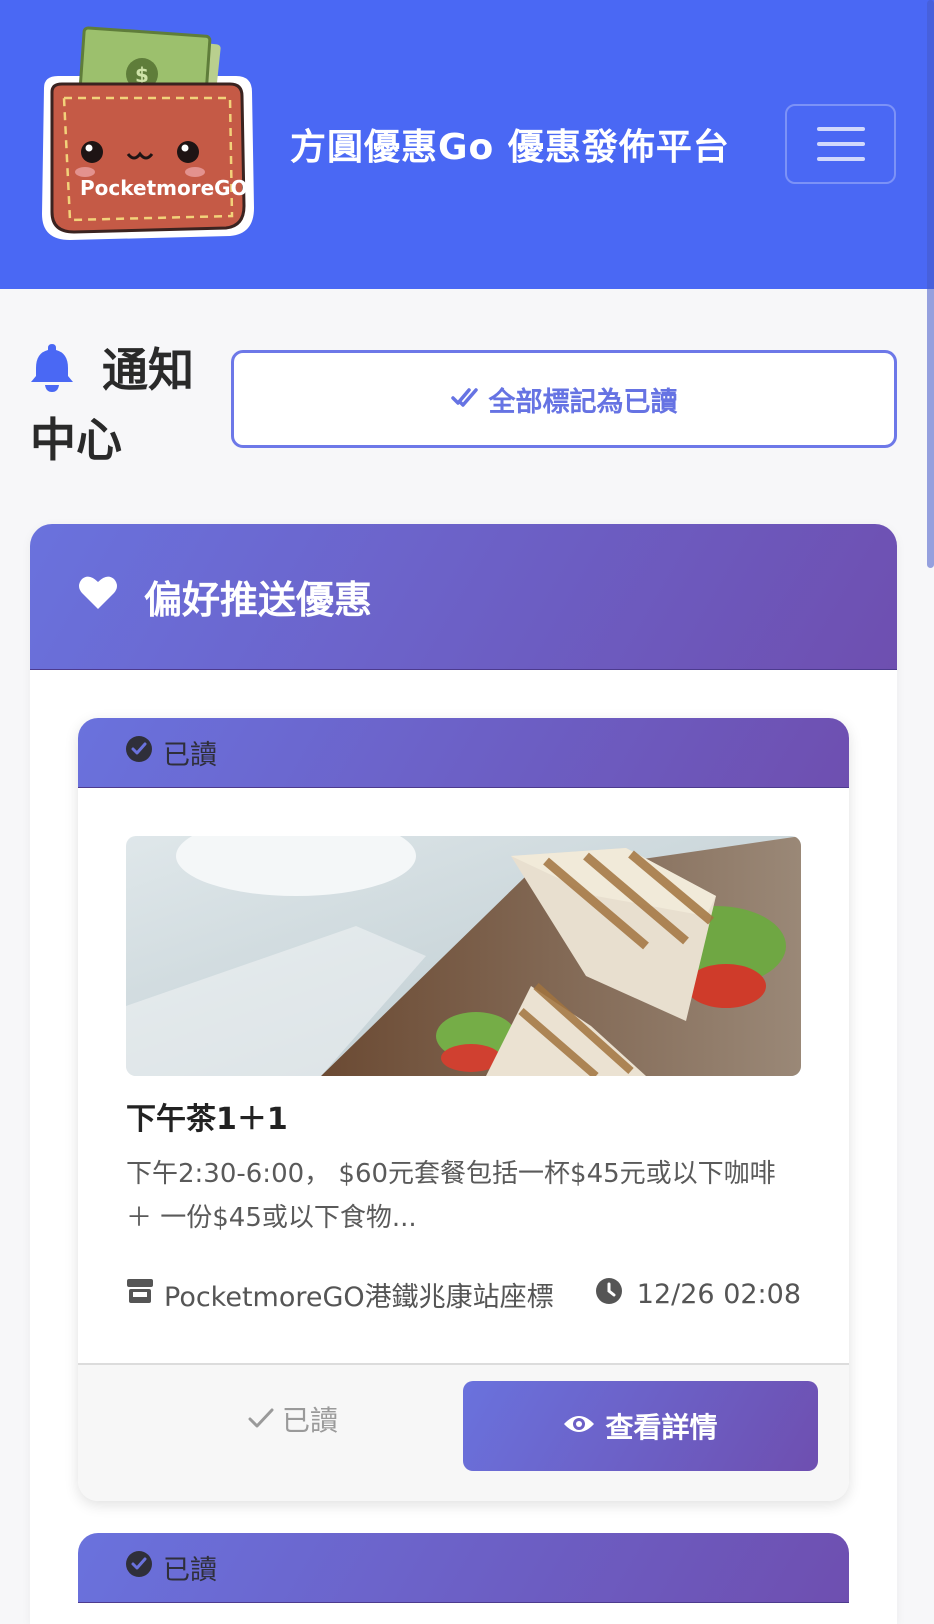 This screenshot has height=1624, width=934. Describe the element at coordinates (146, 138) in the screenshot. I see `pocketmorego-logo: $ PocketmoreGO` at that location.